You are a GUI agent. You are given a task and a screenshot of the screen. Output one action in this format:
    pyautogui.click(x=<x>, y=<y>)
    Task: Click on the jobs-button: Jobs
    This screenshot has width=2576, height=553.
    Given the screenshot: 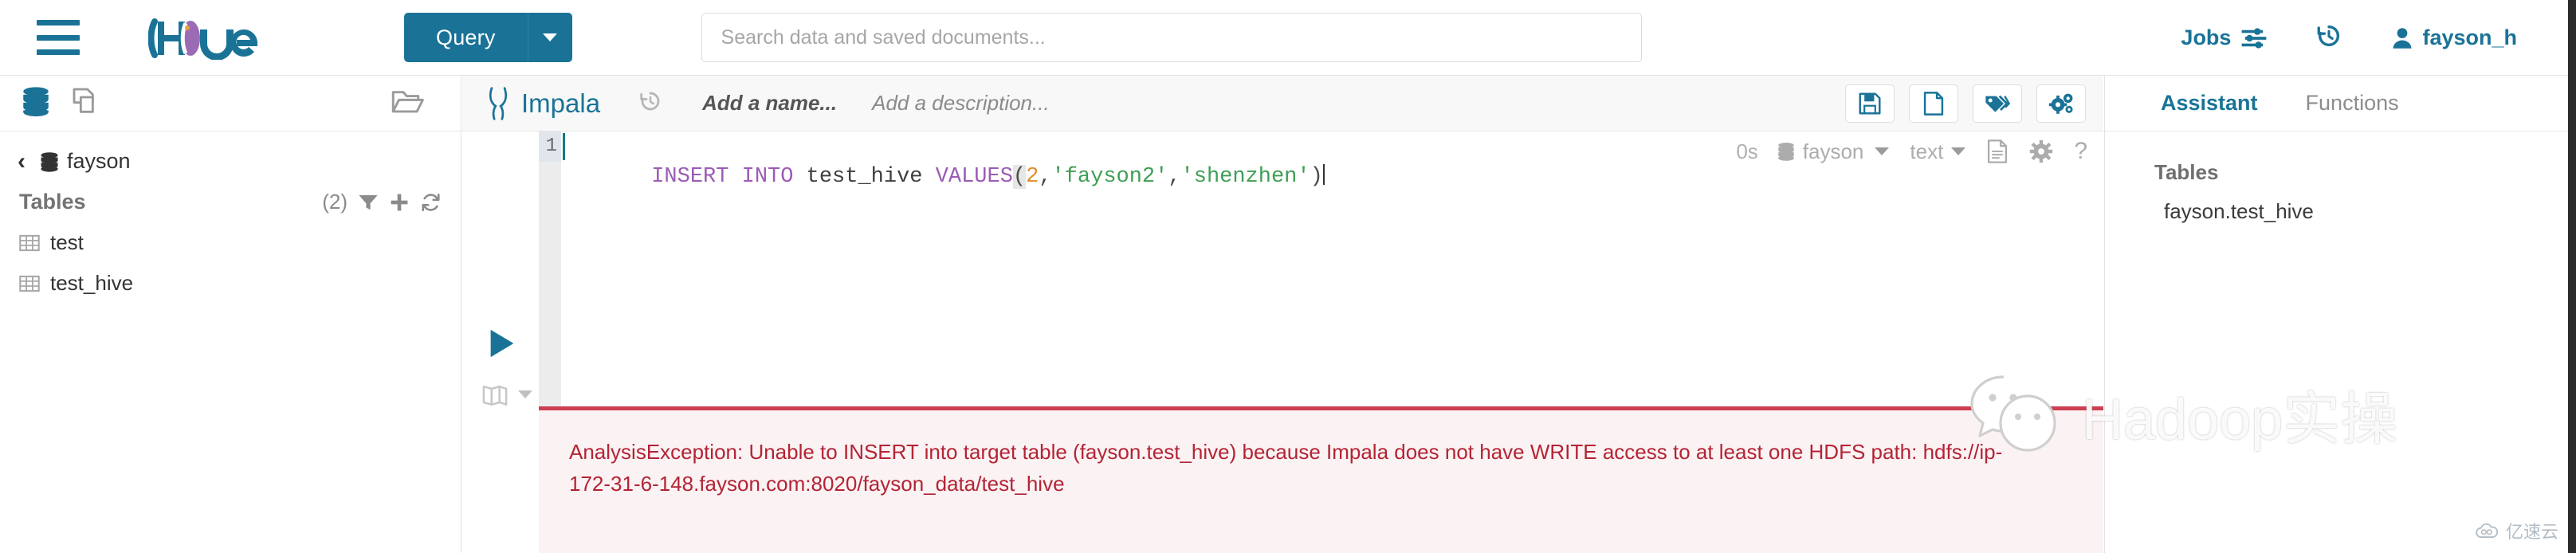 What is the action you would take?
    pyautogui.click(x=2224, y=37)
    